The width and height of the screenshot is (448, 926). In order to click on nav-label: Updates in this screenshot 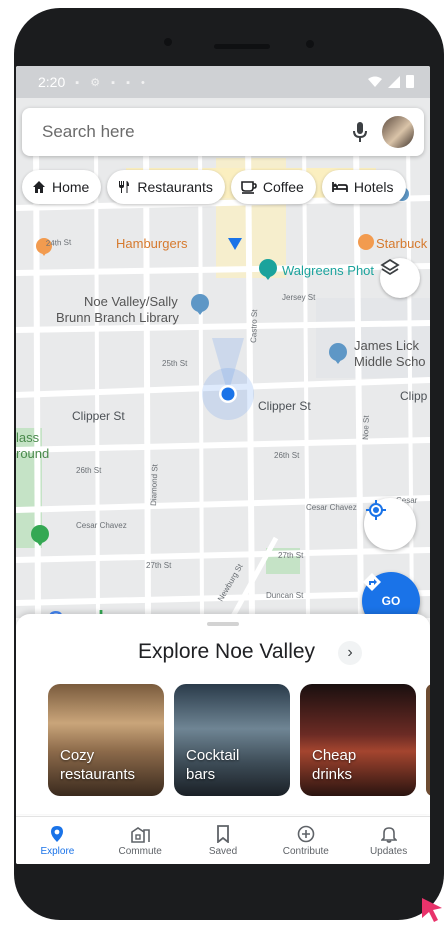, I will do `click(388, 851)`.